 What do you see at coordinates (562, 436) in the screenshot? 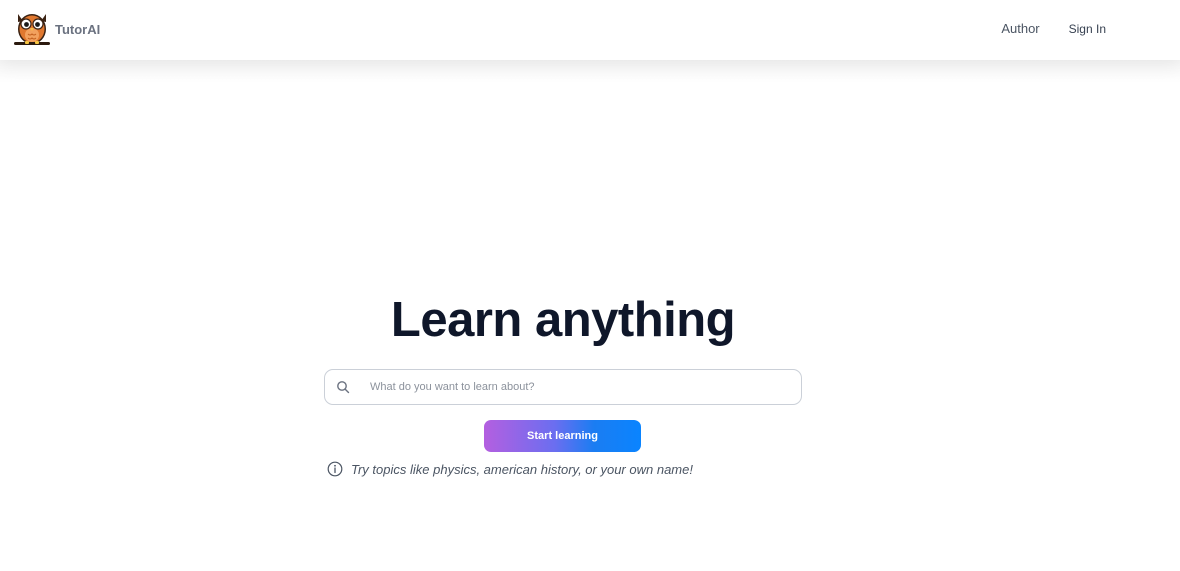
I see `start-learning-button: Start learning` at bounding box center [562, 436].